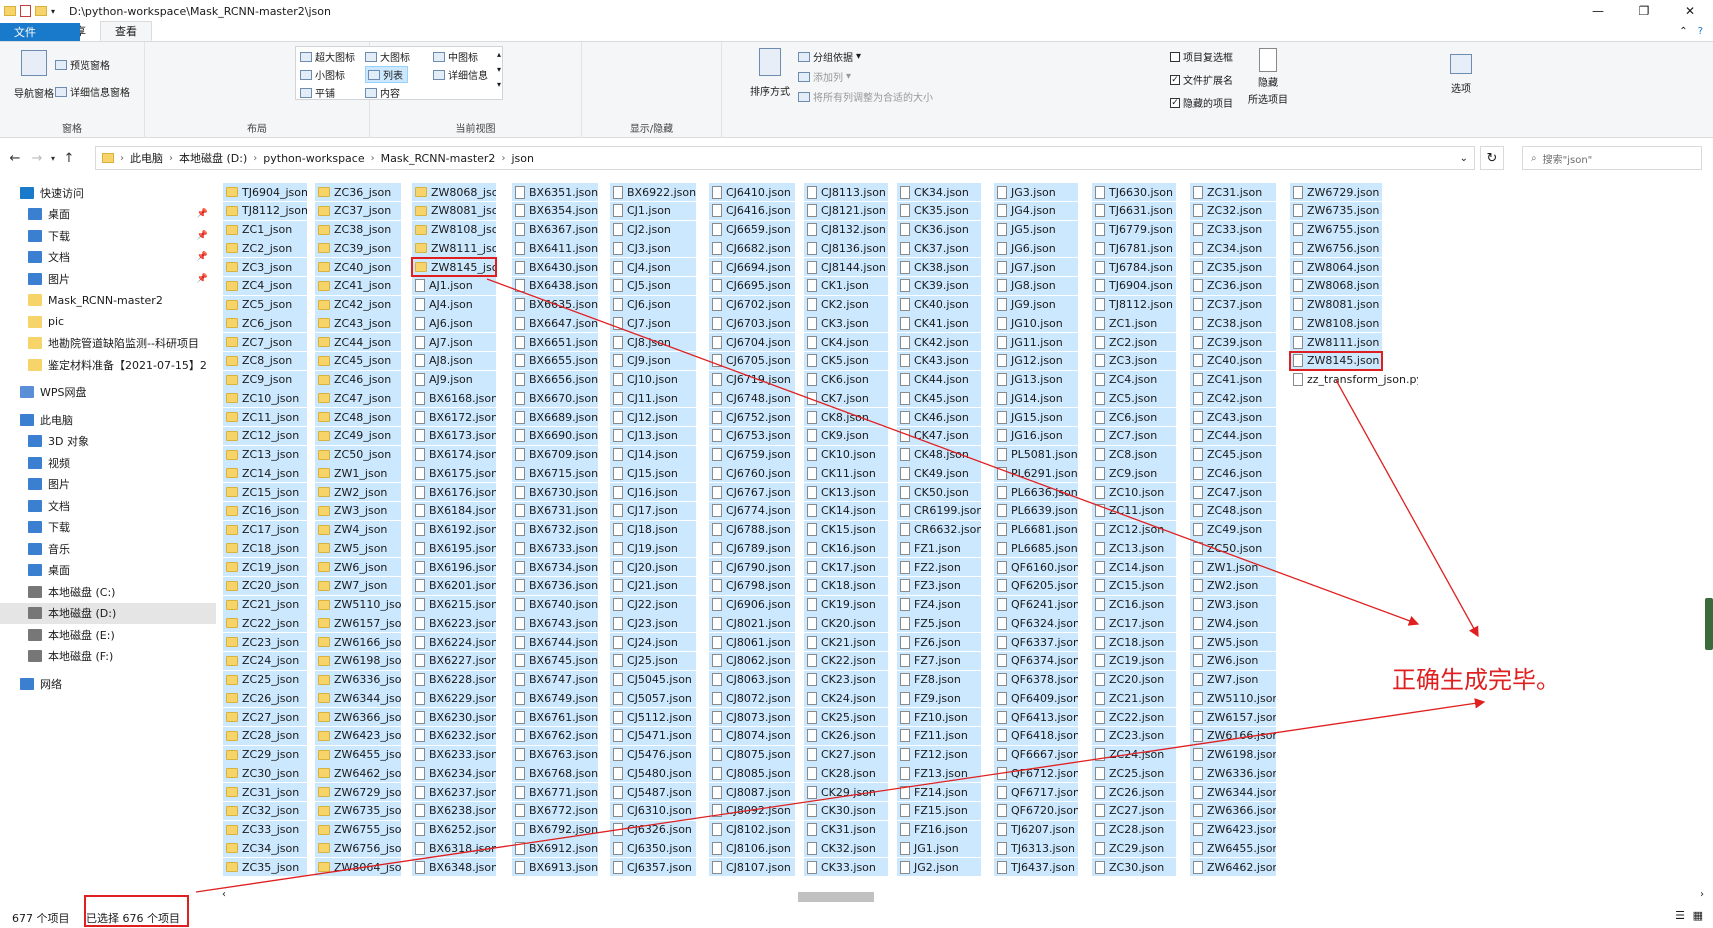  I want to click on folder-item: ZW5_json, so click(358, 548).